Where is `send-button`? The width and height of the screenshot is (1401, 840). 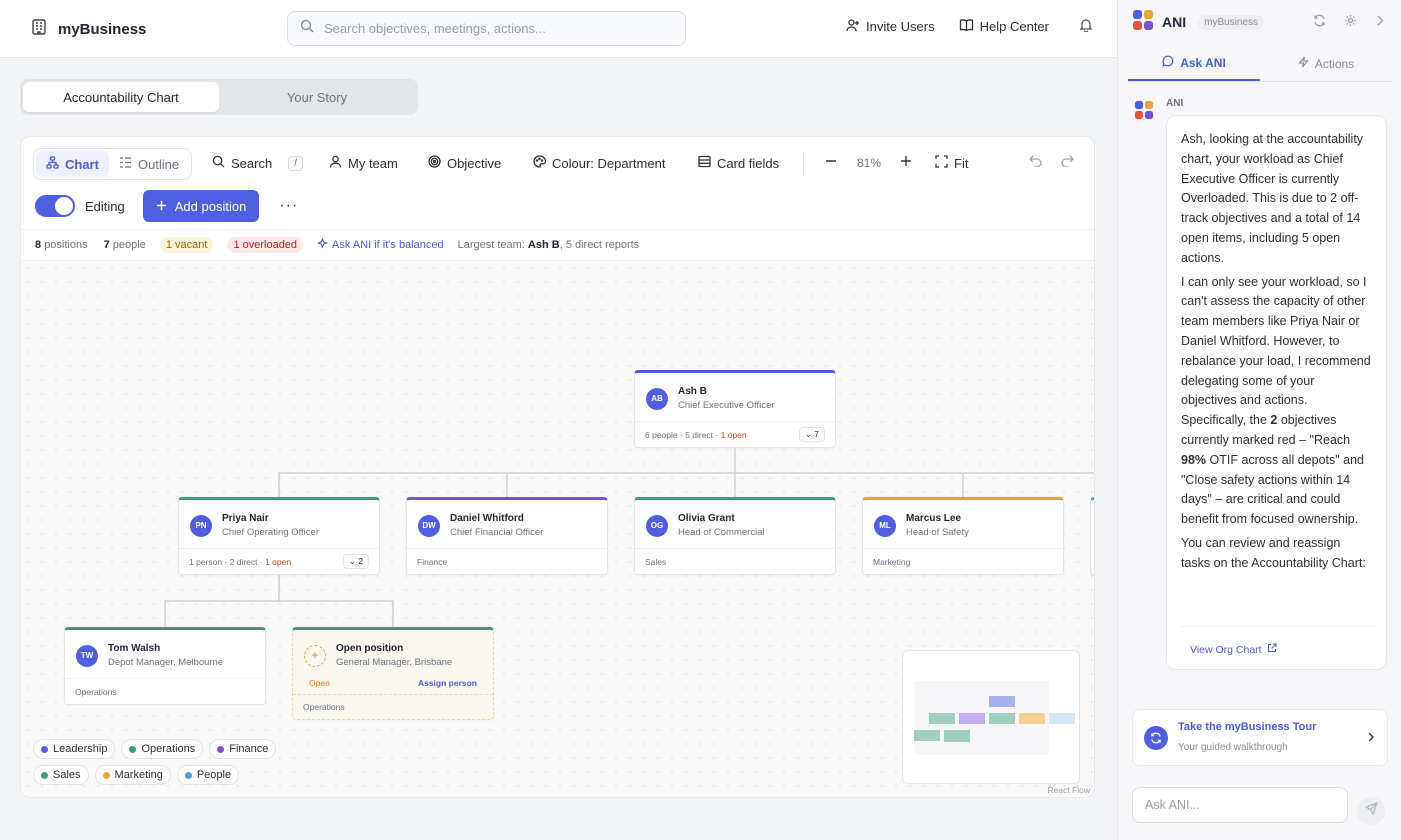
send-button is located at coordinates (1371, 811).